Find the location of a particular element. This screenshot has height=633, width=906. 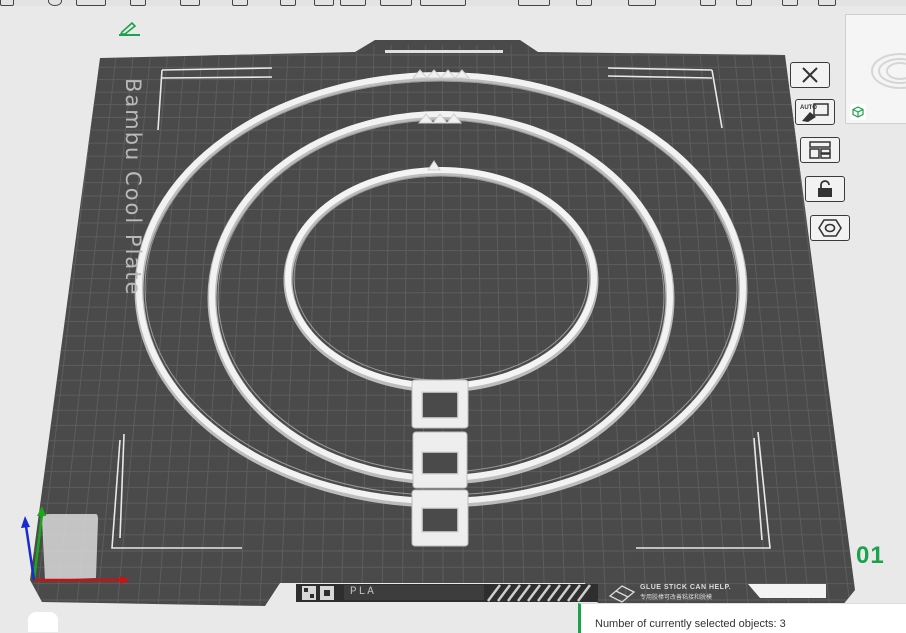

close-icon is located at coordinates (810, 75).